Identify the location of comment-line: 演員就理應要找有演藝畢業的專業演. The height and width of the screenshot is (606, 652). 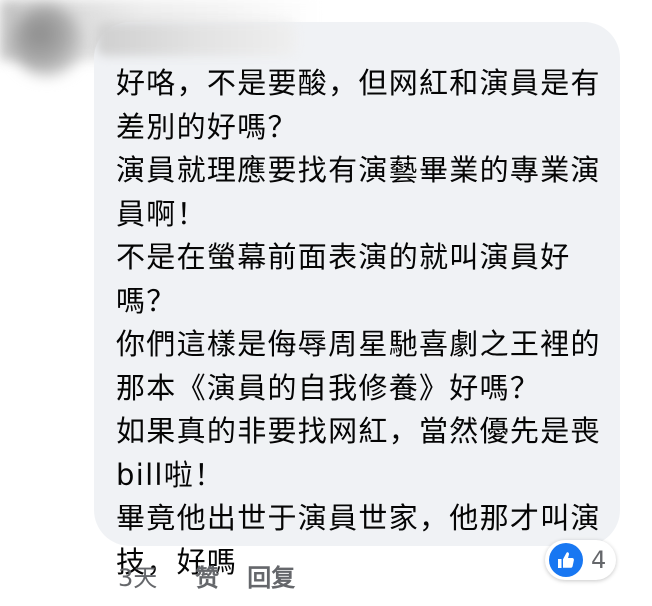
(358, 170).